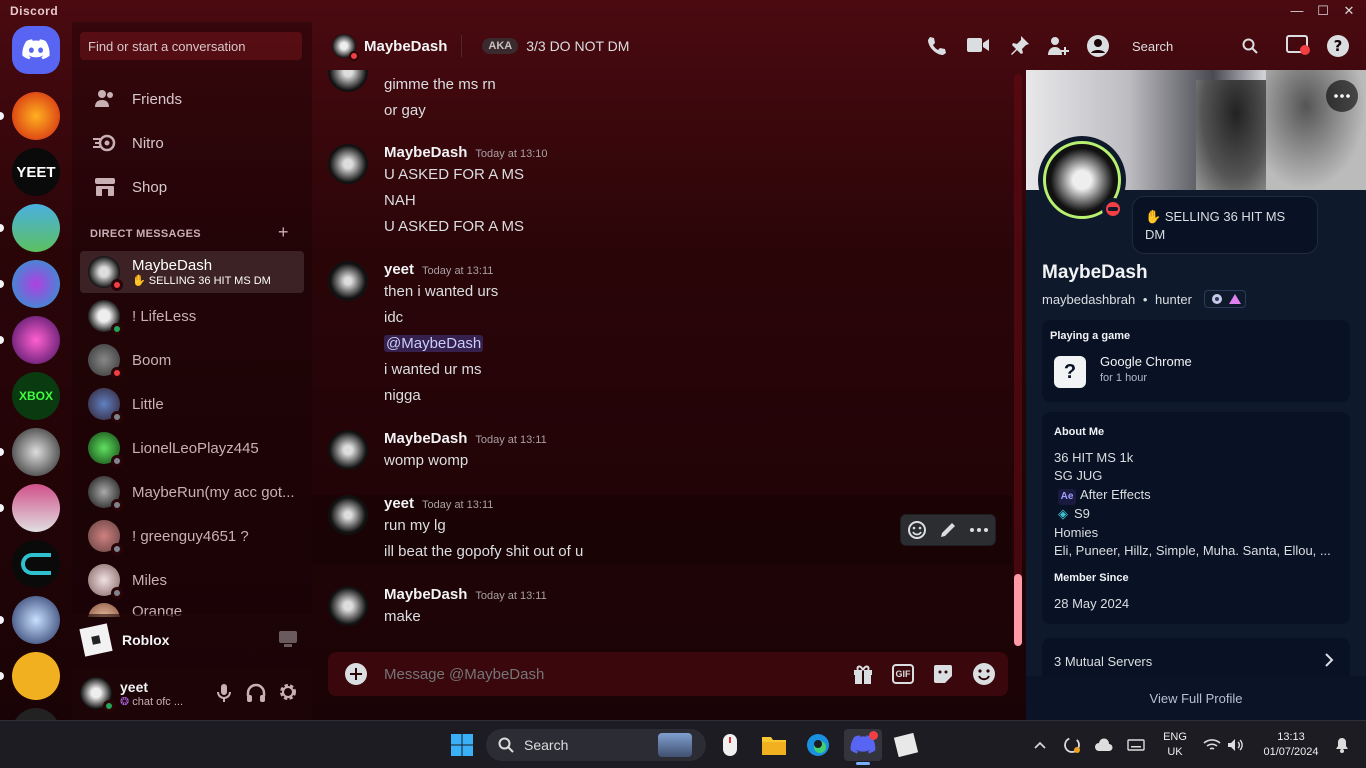 This screenshot has height=768, width=1366. I want to click on nav-nitro: Nitro, so click(192, 143).